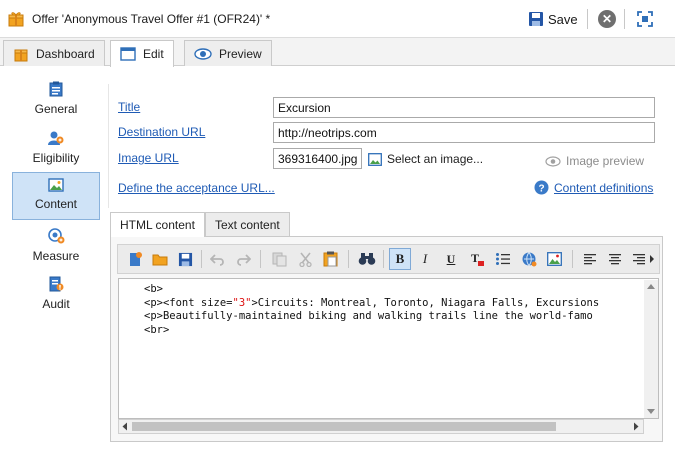 The width and height of the screenshot is (675, 462). I want to click on find-binoculars-icon, so click(367, 259).